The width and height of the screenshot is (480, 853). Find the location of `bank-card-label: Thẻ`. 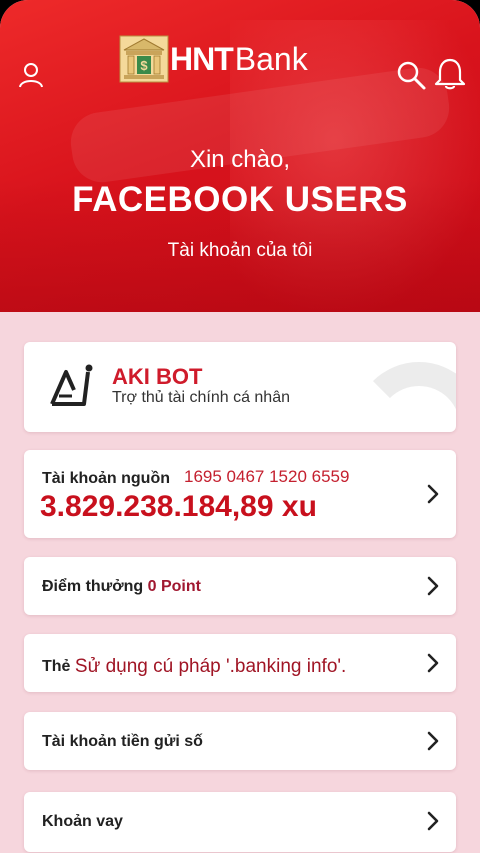

bank-card-label: Thẻ is located at coordinates (56, 666).